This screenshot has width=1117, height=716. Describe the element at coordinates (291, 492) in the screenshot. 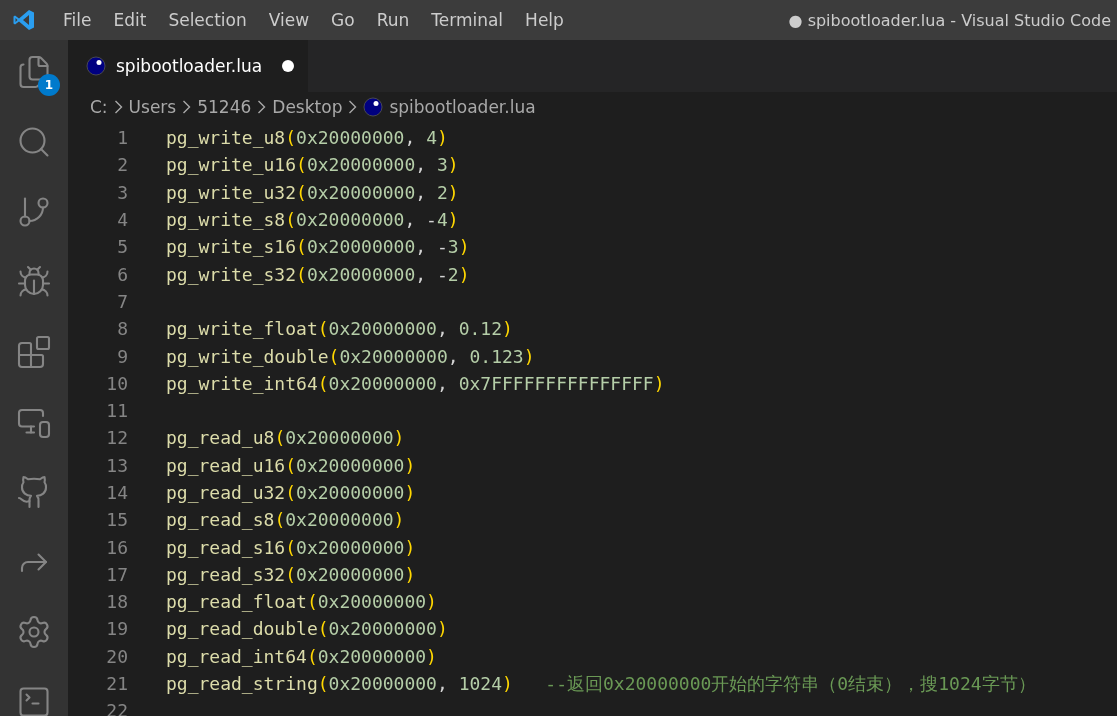

I see `code-line: pg_read_u32(0x20000000)` at that location.